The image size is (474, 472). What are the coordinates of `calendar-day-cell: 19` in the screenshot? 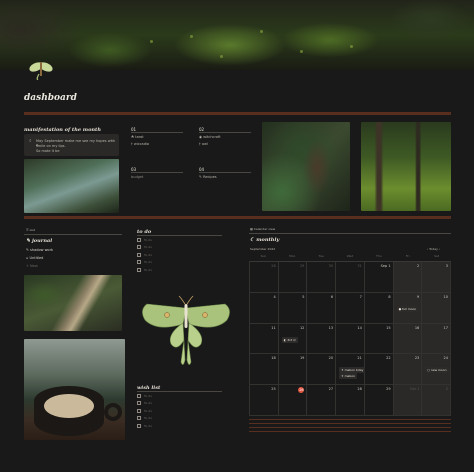 It's located at (293, 370).